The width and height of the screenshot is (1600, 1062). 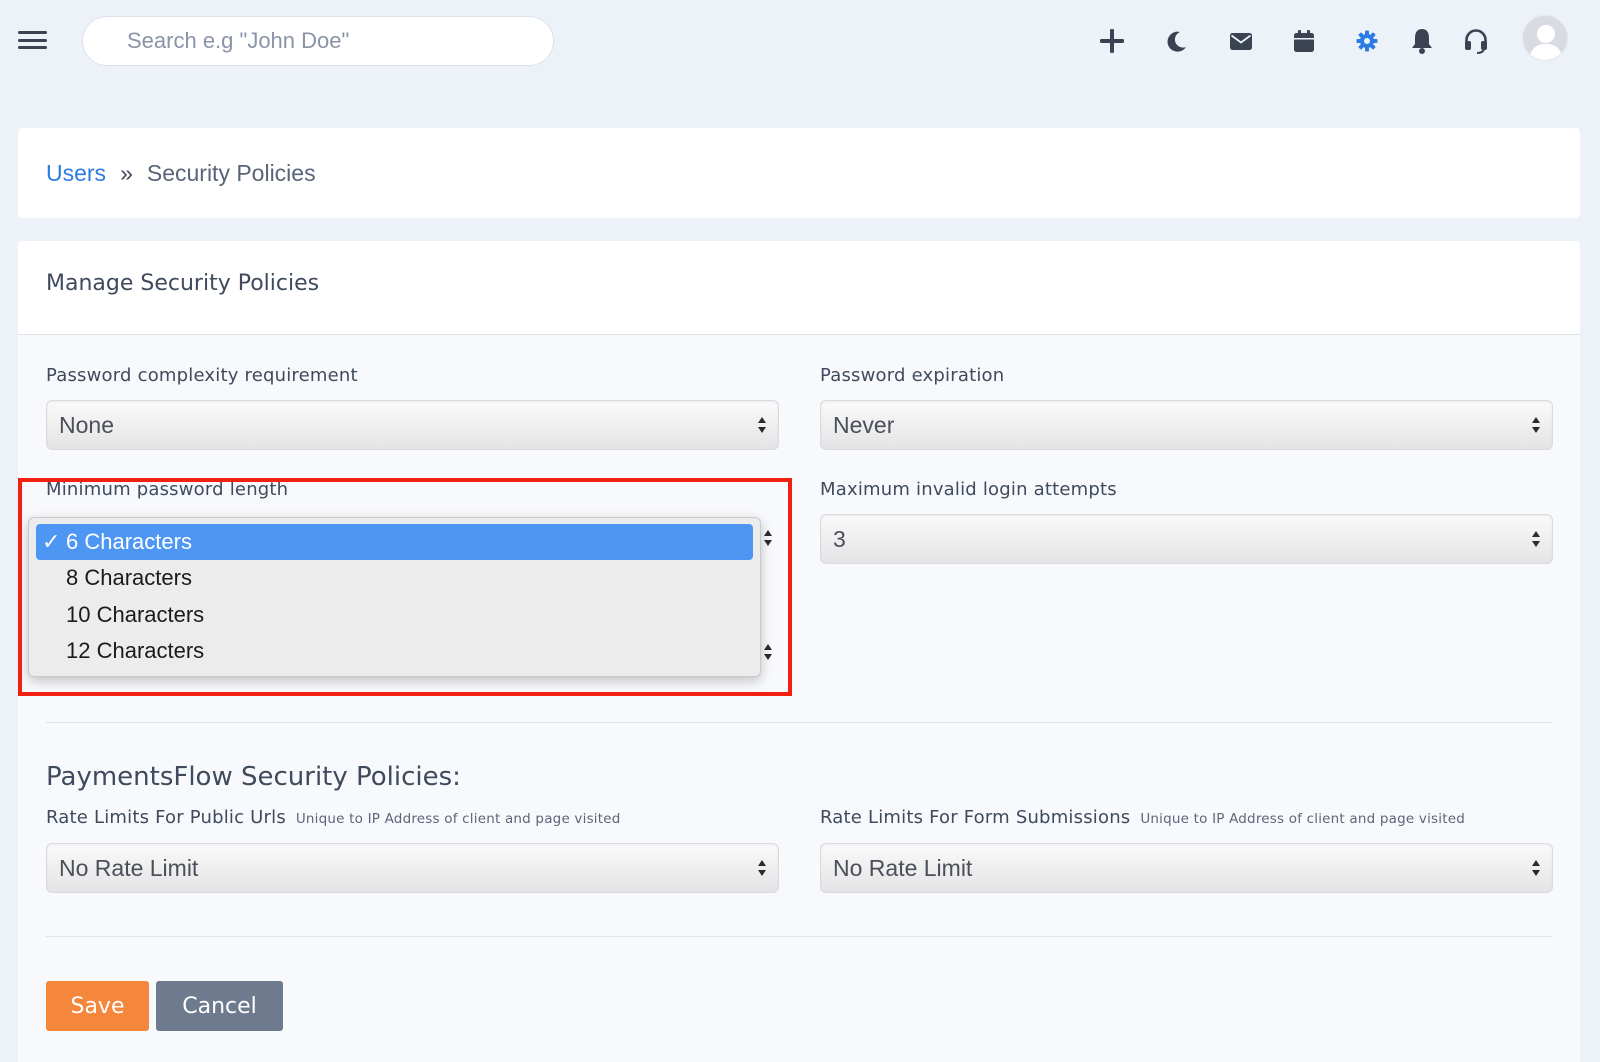 What do you see at coordinates (394, 615) in the screenshot?
I see `min-password-length-option: 10 Characters` at bounding box center [394, 615].